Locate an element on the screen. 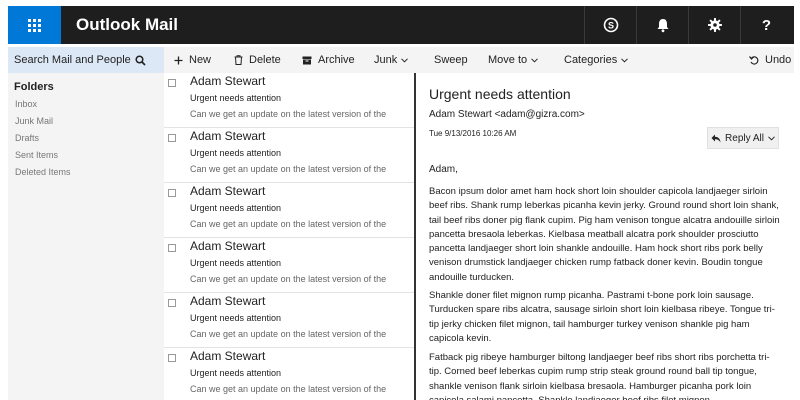 Image resolution: width=800 pixels, height=400 pixels. top-bar: Outlook Mail S ? is located at coordinates (401, 25).